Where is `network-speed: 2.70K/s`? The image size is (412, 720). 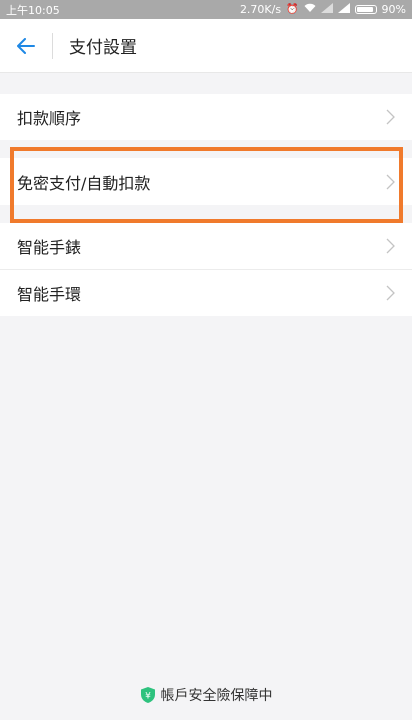 network-speed: 2.70K/s is located at coordinates (260, 9).